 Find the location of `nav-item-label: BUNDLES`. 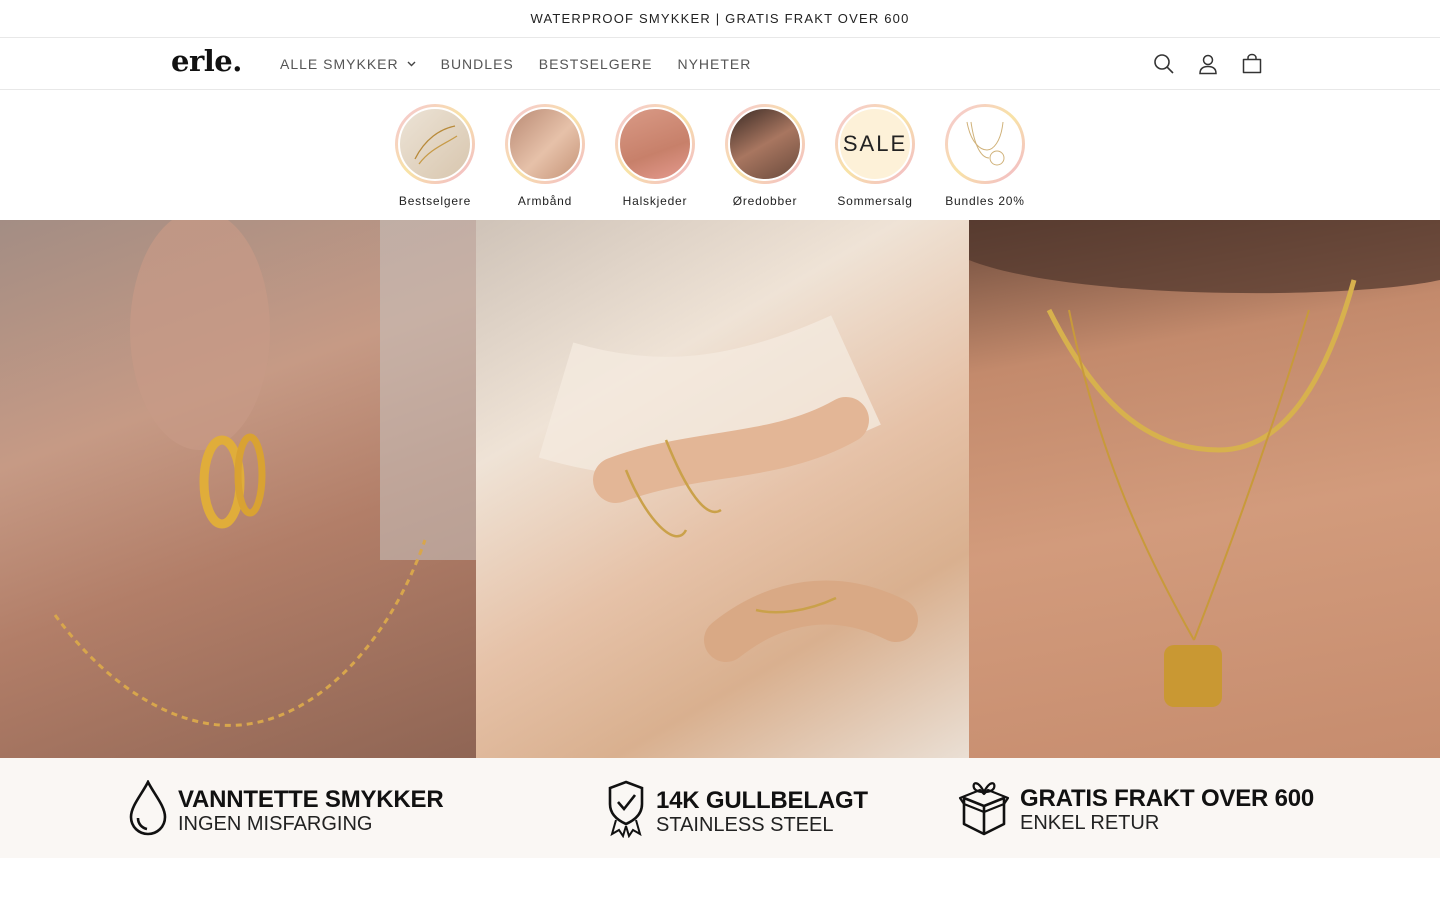

nav-item-label: BUNDLES is located at coordinates (477, 63).